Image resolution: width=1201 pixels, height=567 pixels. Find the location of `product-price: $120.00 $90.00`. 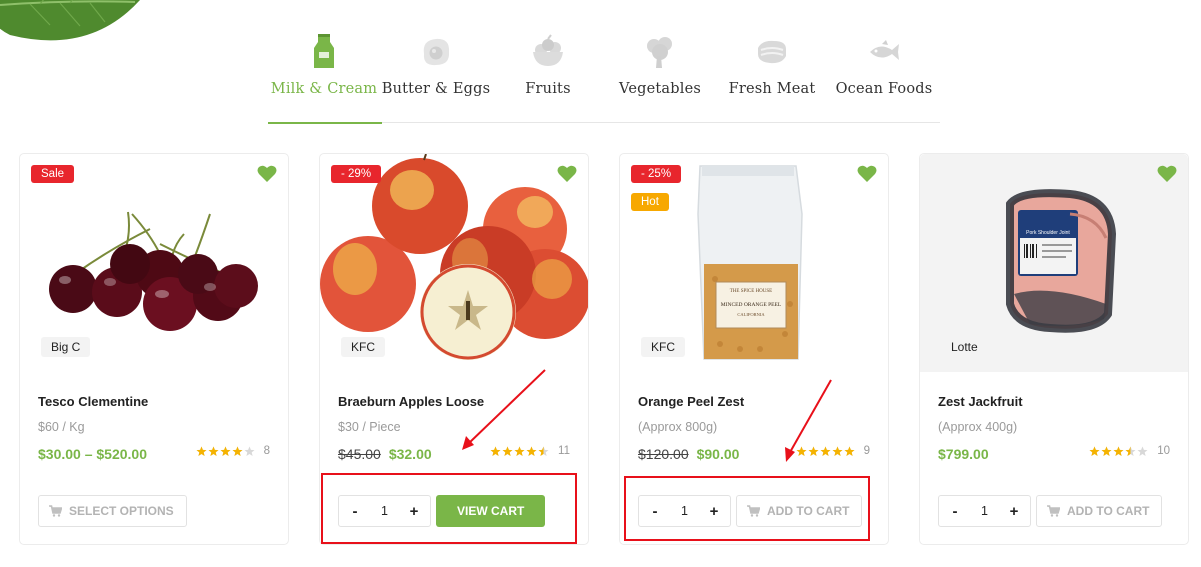

product-price: $120.00 $90.00 is located at coordinates (688, 454).